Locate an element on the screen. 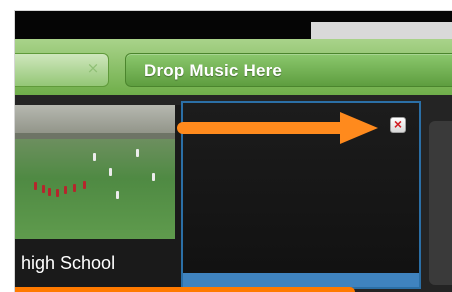 The image size is (452, 292). arrow-right-icon is located at coordinates (277, 128).